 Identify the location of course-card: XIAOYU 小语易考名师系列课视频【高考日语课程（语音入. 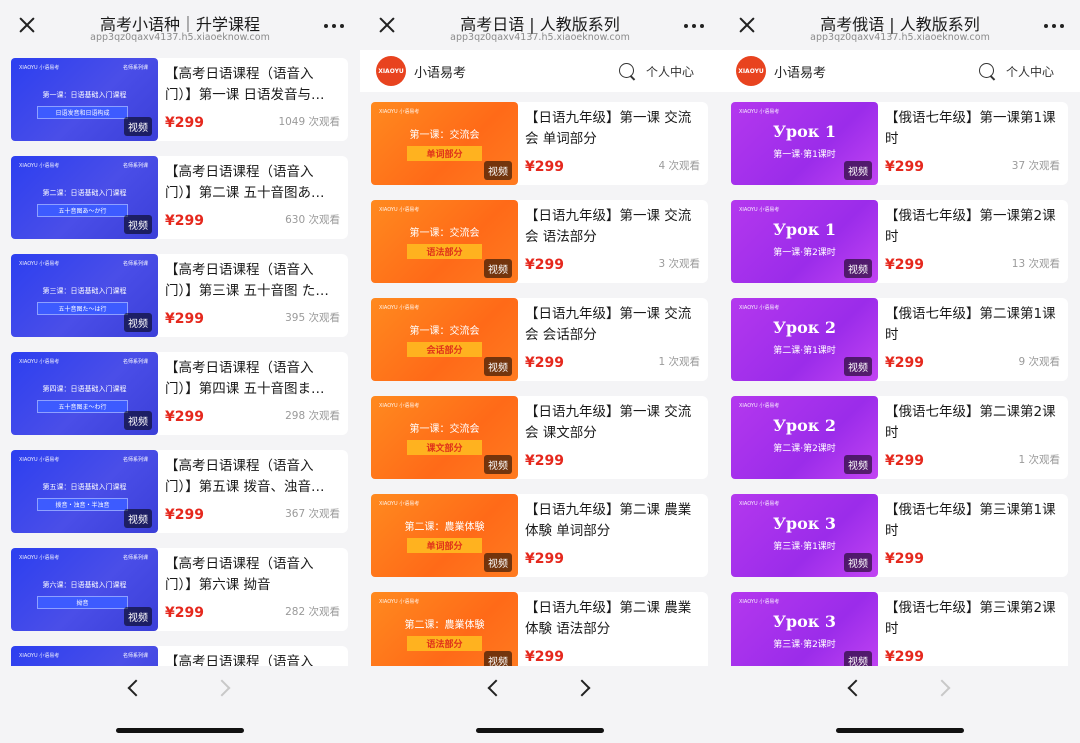
(179, 656).